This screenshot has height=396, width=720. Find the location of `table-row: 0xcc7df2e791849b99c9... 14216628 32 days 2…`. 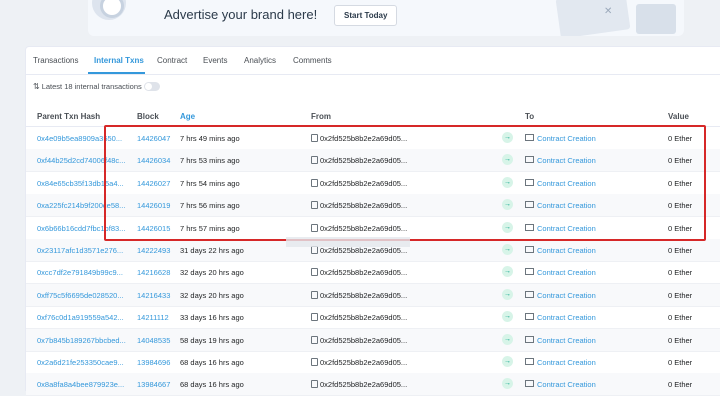

table-row: 0xcc7df2e791849b99c9... 14216628 32 days 2… is located at coordinates (373, 273).